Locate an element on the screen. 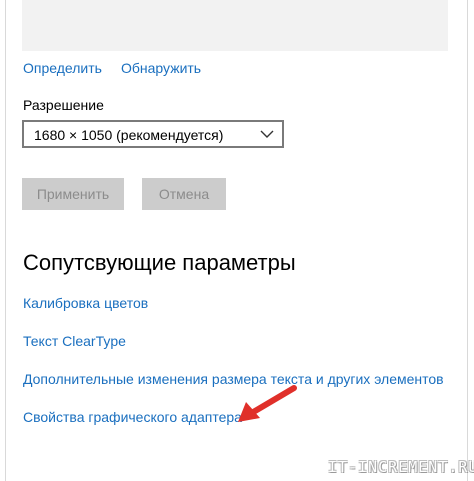 This screenshot has height=481, width=474. monitor-preview-area is located at coordinates (235, 25).